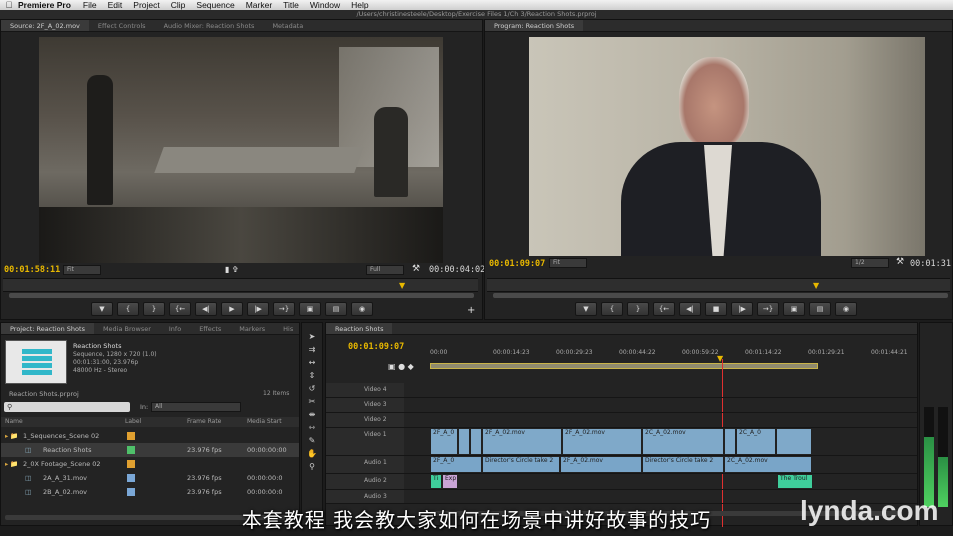 The image size is (953, 536). I want to click on track-select-tool-icon: ⇉, so click(312, 349).